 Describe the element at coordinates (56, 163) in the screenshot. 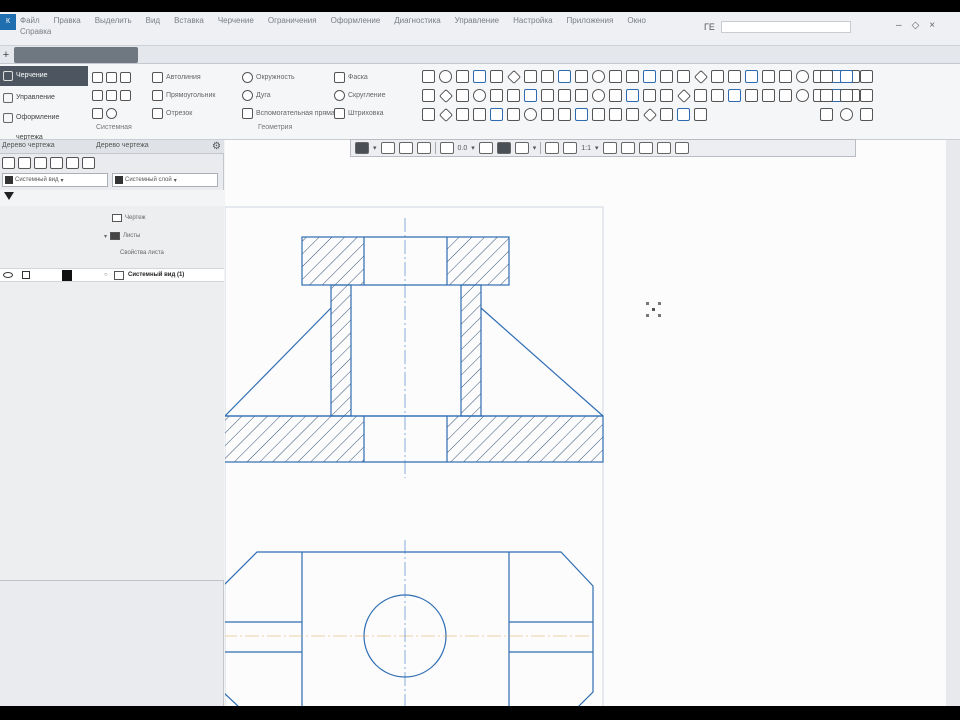

I see `tree-expand-icon` at that location.